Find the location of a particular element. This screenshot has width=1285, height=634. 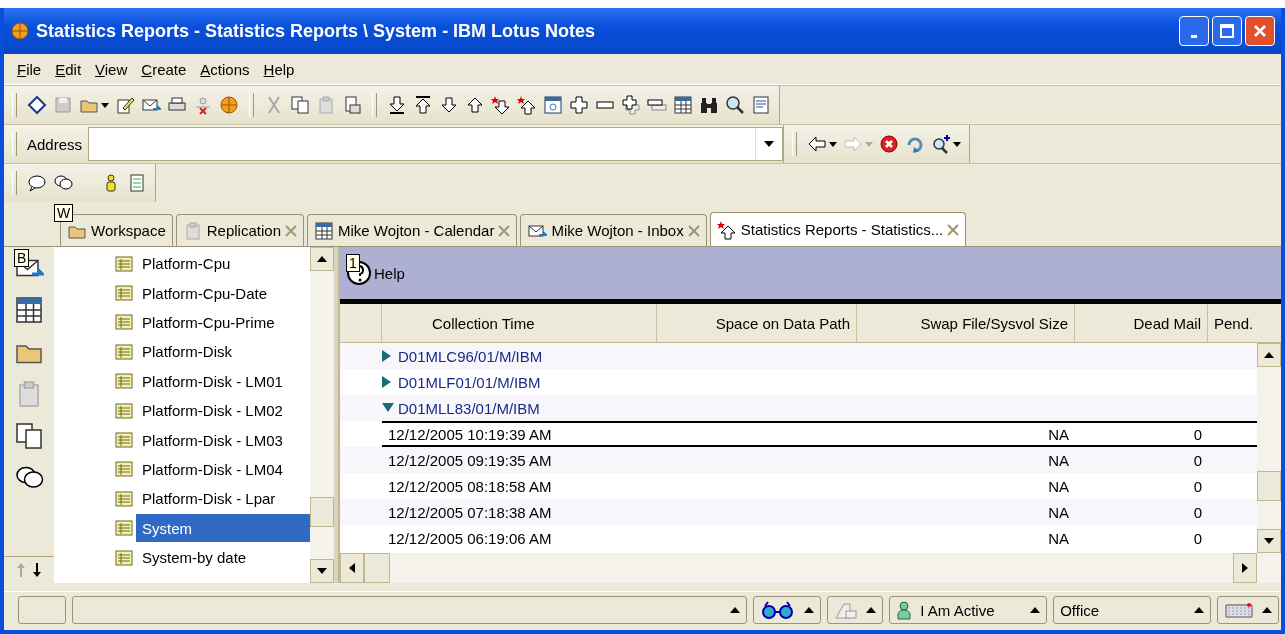

status-field is located at coordinates (409, 610).